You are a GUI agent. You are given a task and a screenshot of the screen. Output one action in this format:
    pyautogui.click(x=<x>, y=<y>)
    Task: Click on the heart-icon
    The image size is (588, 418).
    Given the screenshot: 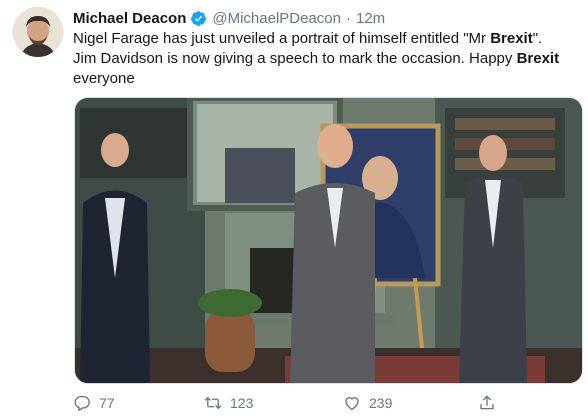 What is the action you would take?
    pyautogui.click(x=352, y=404)
    